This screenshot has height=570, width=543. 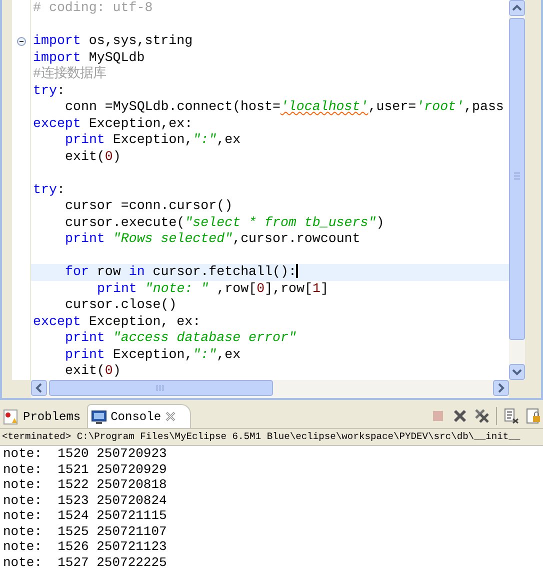 What do you see at coordinates (93, 8) in the screenshot?
I see `code-line: # coding: utf-8` at bounding box center [93, 8].